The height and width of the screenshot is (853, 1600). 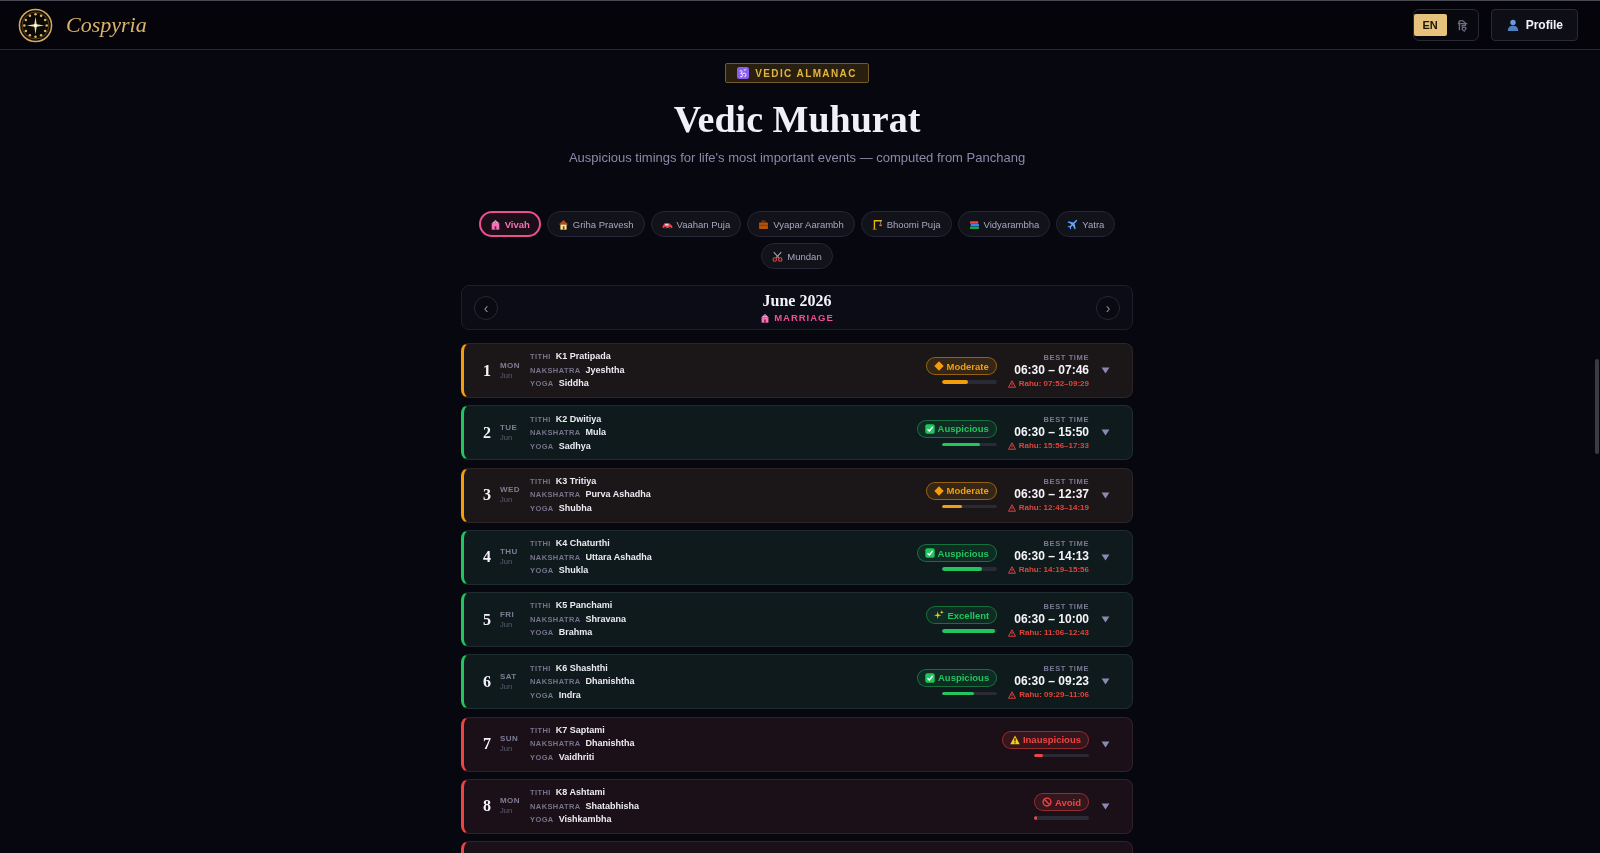 I want to click on event-tab: Vivah, so click(x=509, y=224).